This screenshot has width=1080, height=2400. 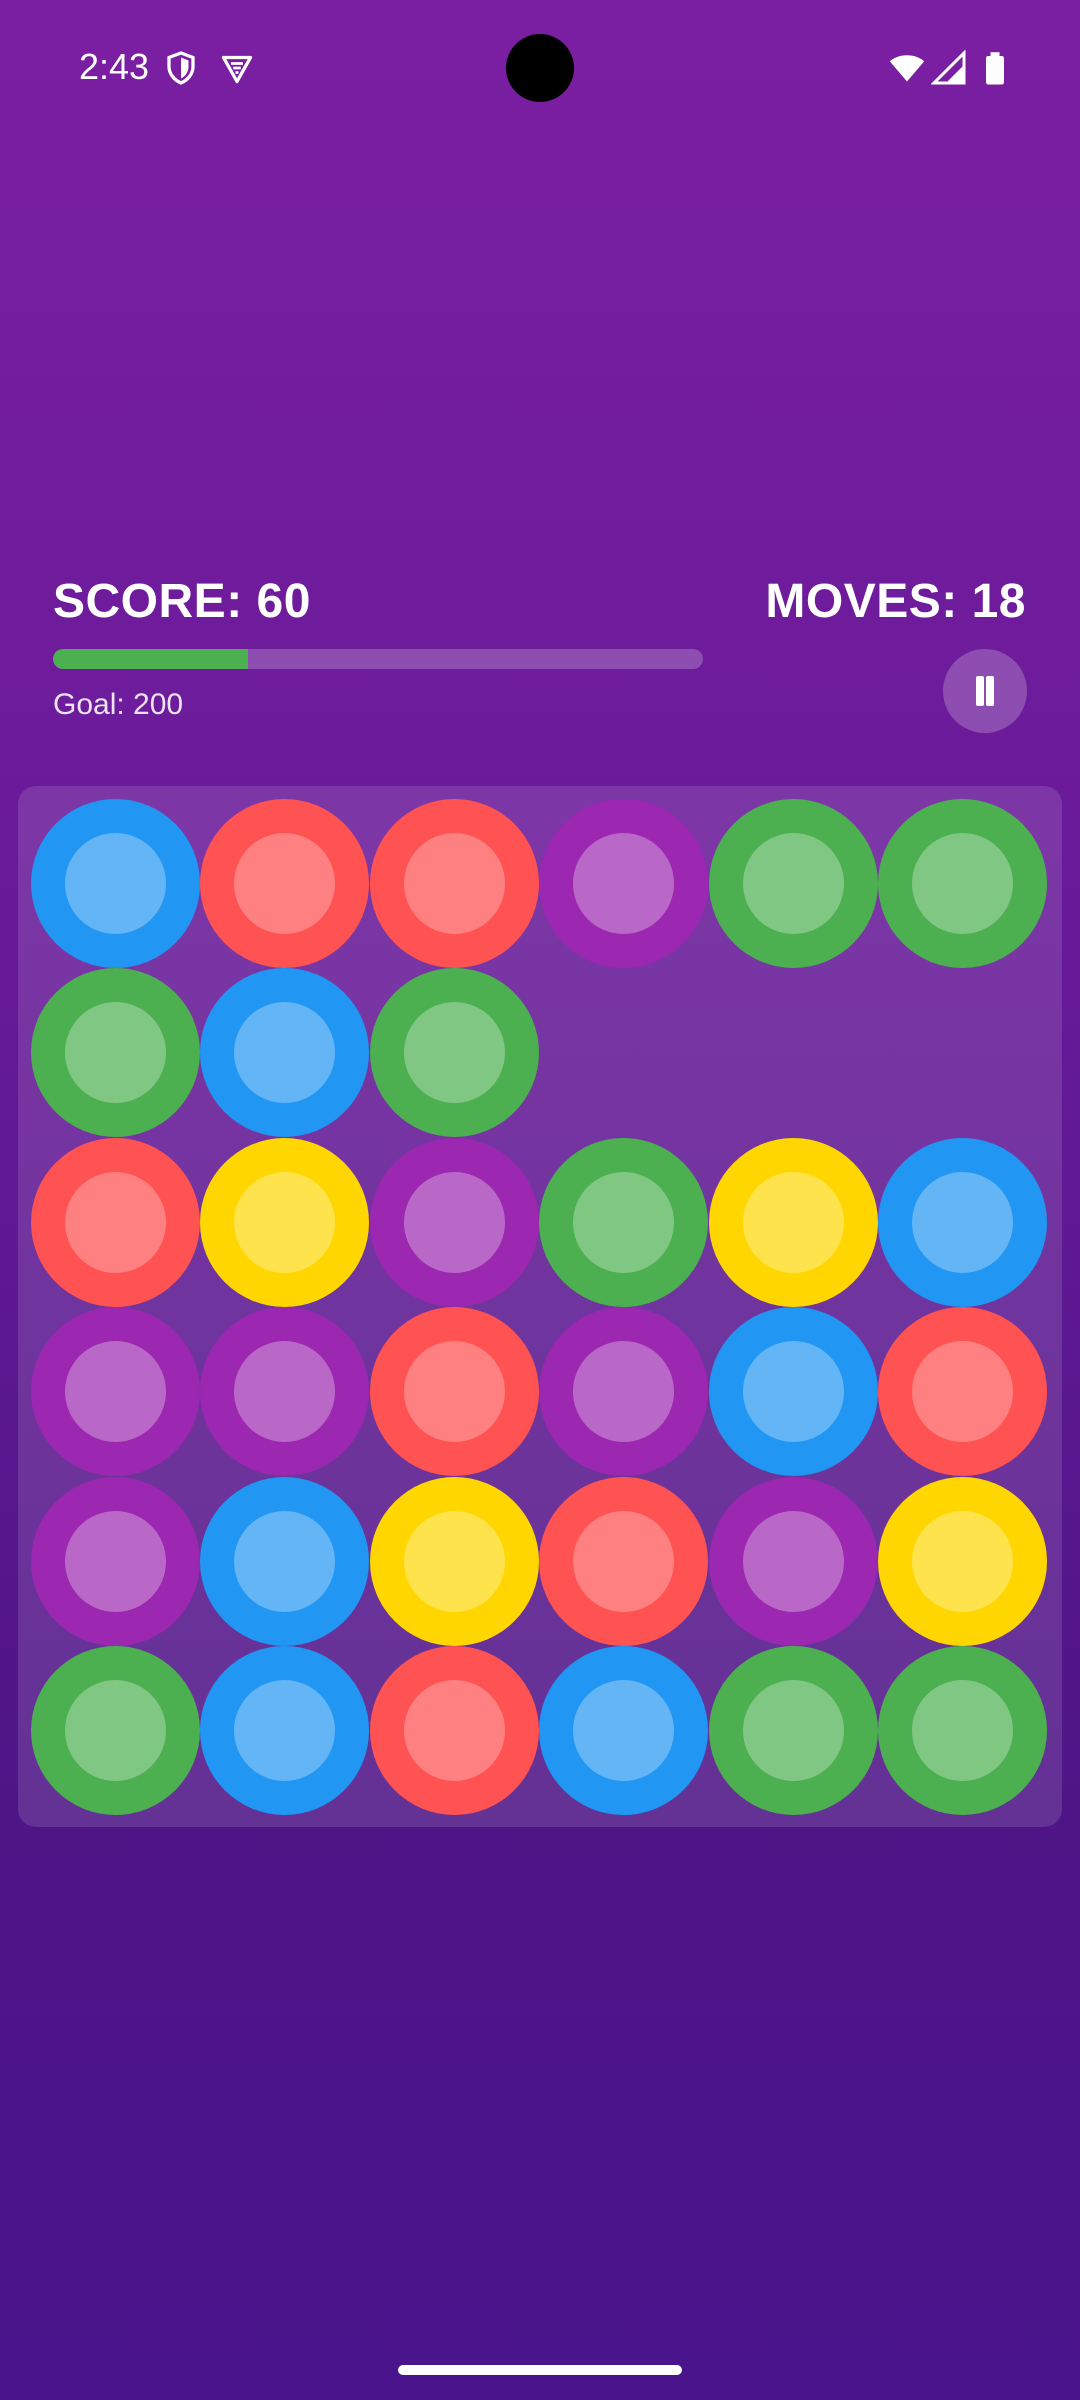 What do you see at coordinates (540, 2370) in the screenshot?
I see `home-indicator` at bounding box center [540, 2370].